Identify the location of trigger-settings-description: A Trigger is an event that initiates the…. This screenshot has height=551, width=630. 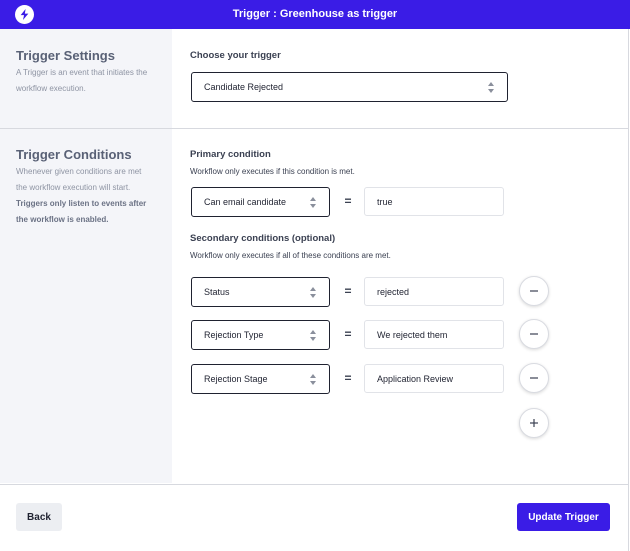
(82, 80).